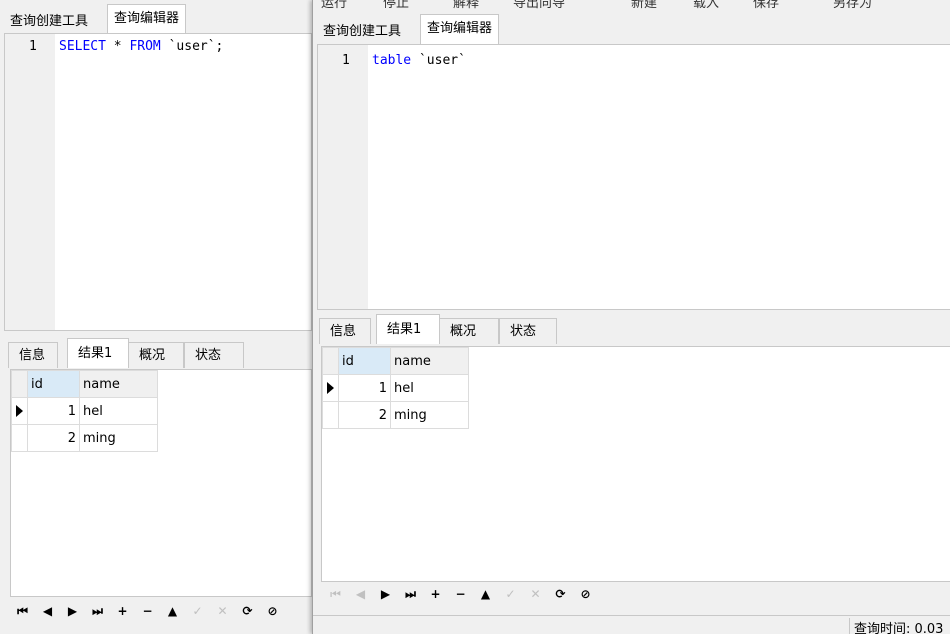  What do you see at coordinates (396, 5) in the screenshot?
I see `stop-button: 停止` at bounding box center [396, 5].